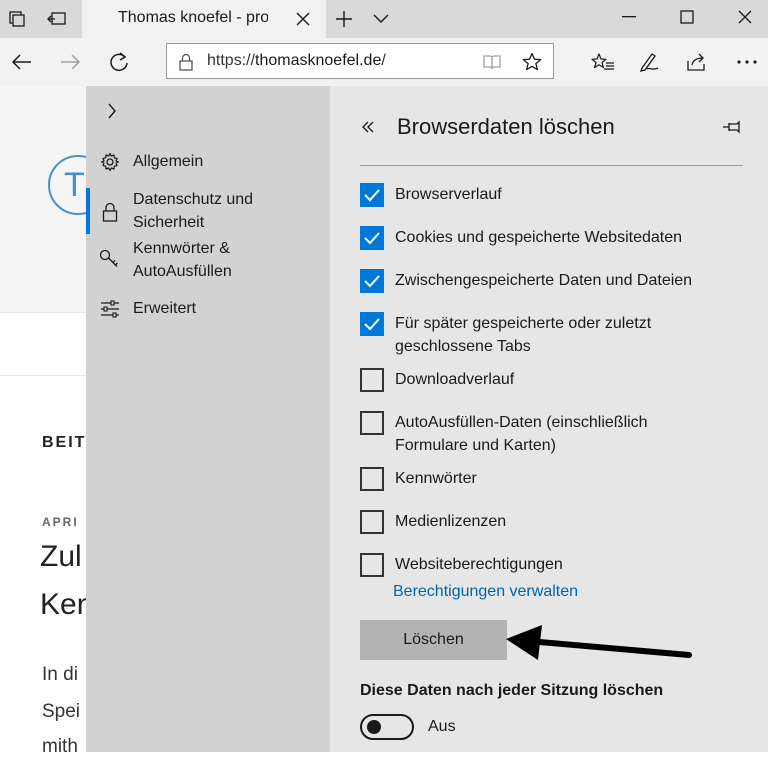 Image resolution: width=768 pixels, height=758 pixels. Describe the element at coordinates (475, 445) in the screenshot. I see `option-label-line2: Formulare und Karten)` at that location.